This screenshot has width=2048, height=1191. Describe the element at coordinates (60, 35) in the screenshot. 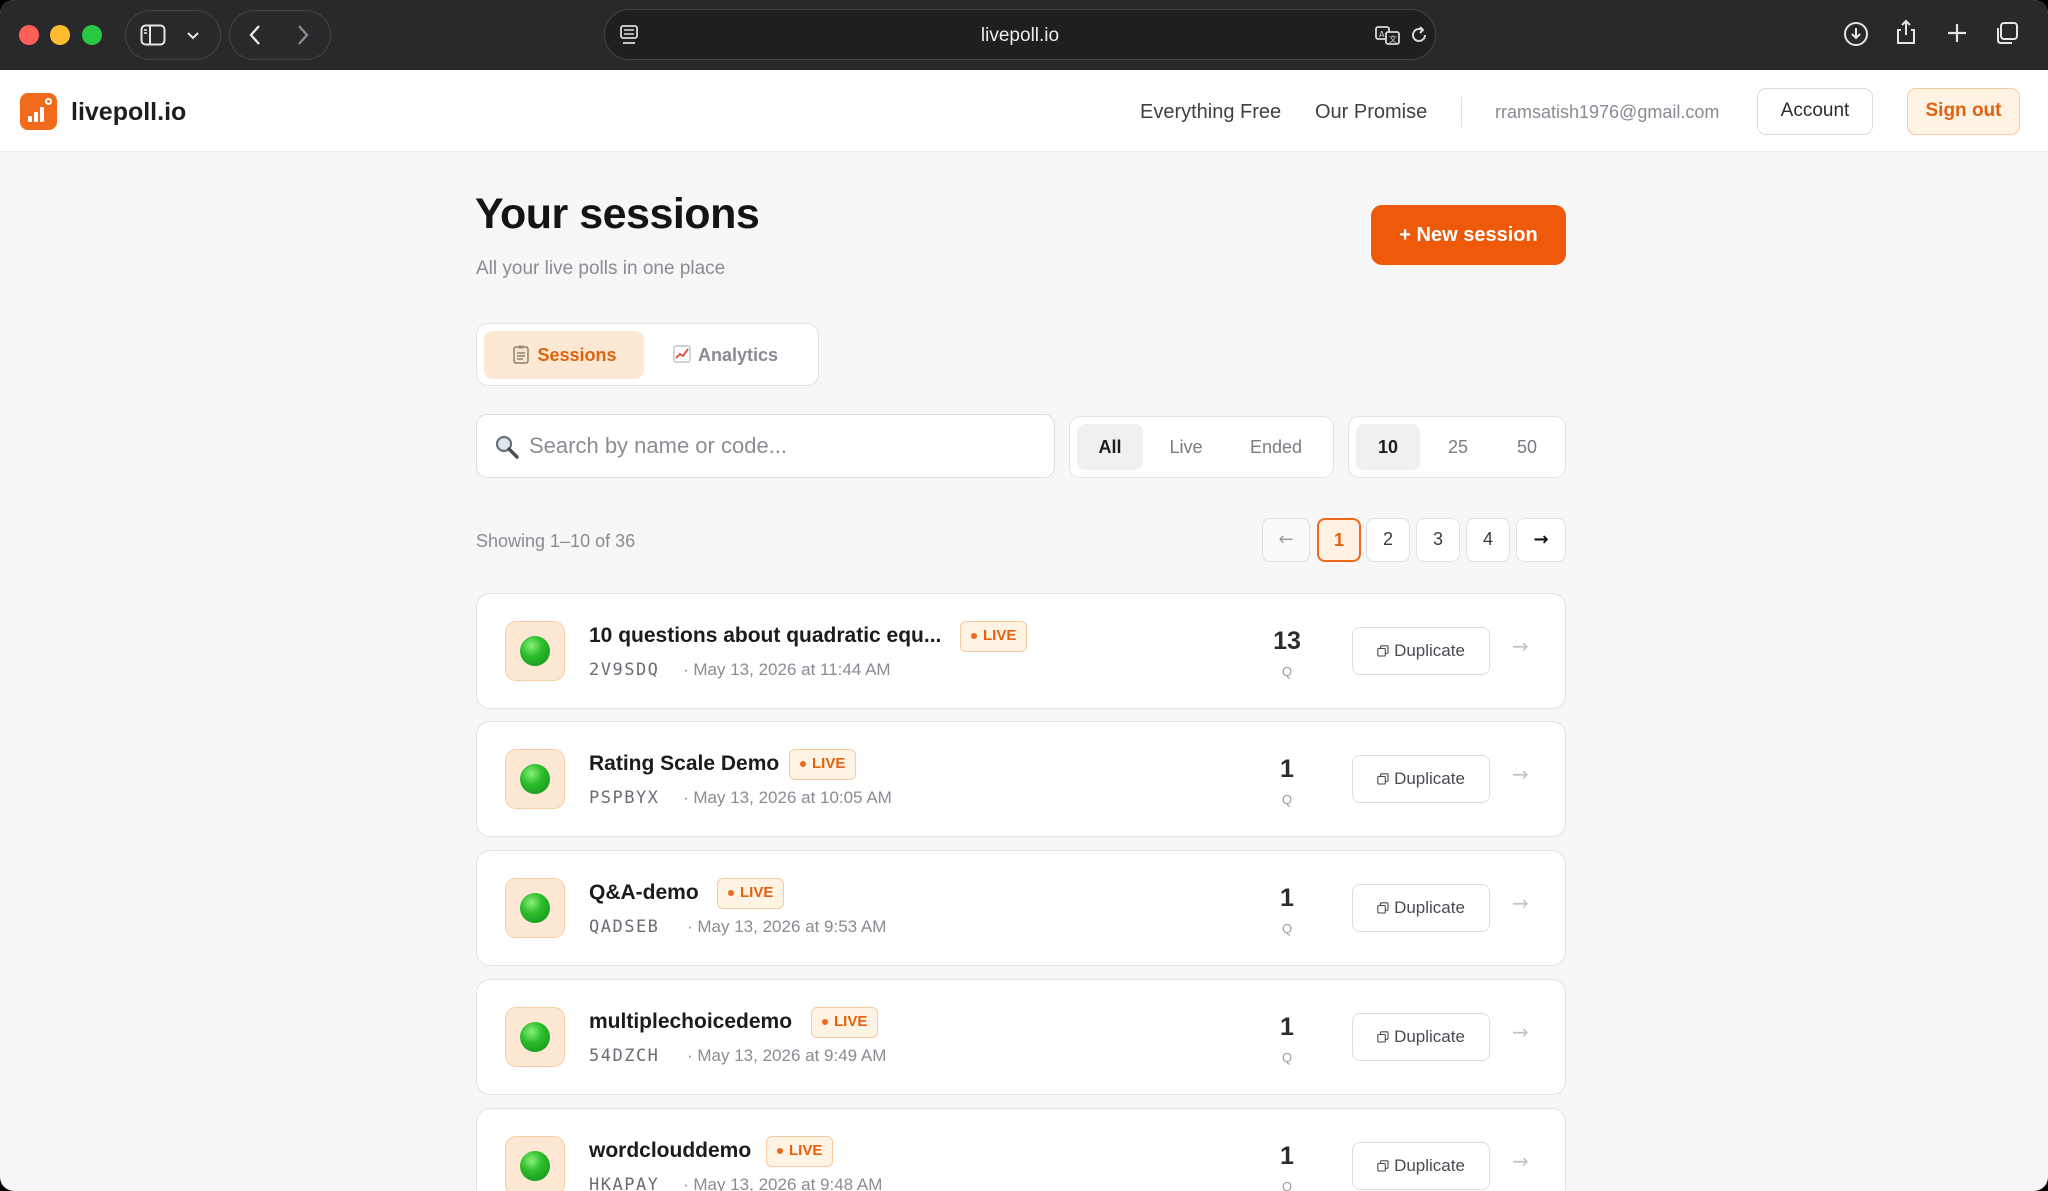

I see `minimize-window-button` at that location.